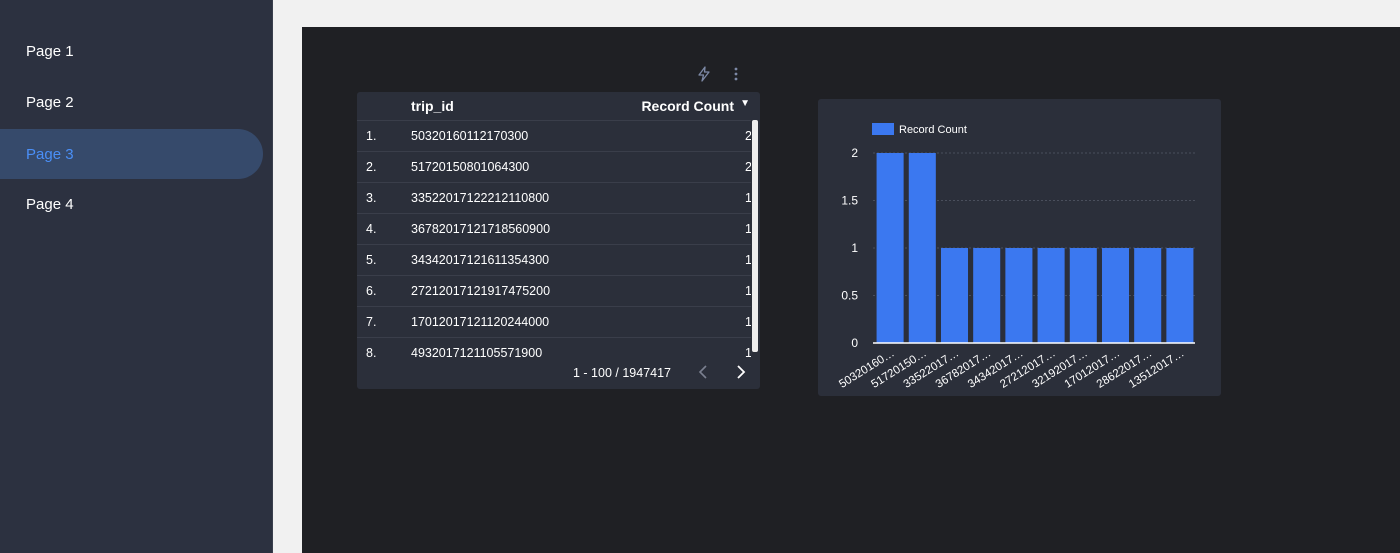 The height and width of the screenshot is (553, 1400). What do you see at coordinates (554, 135) in the screenshot?
I see `table-row: 1. 50320160112170300 2` at bounding box center [554, 135].